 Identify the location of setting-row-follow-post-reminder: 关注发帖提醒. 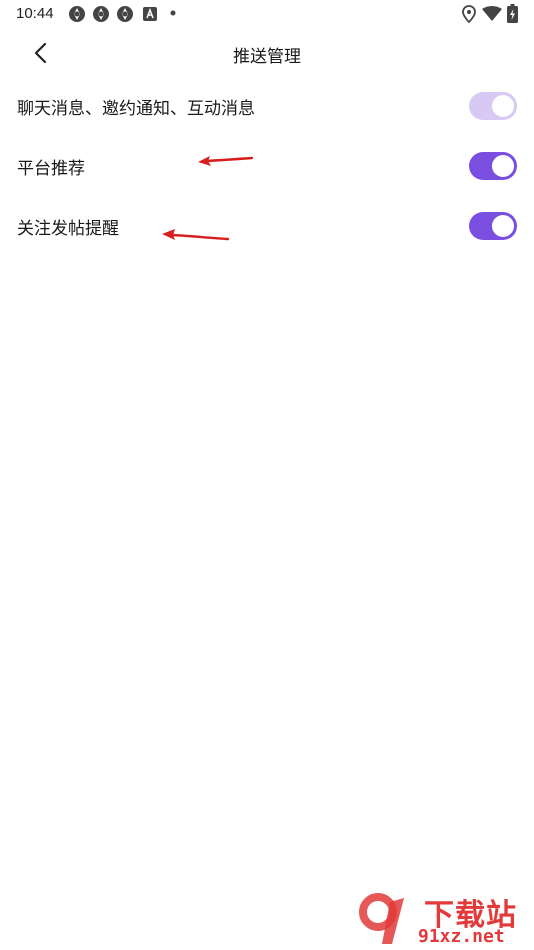
(267, 226).